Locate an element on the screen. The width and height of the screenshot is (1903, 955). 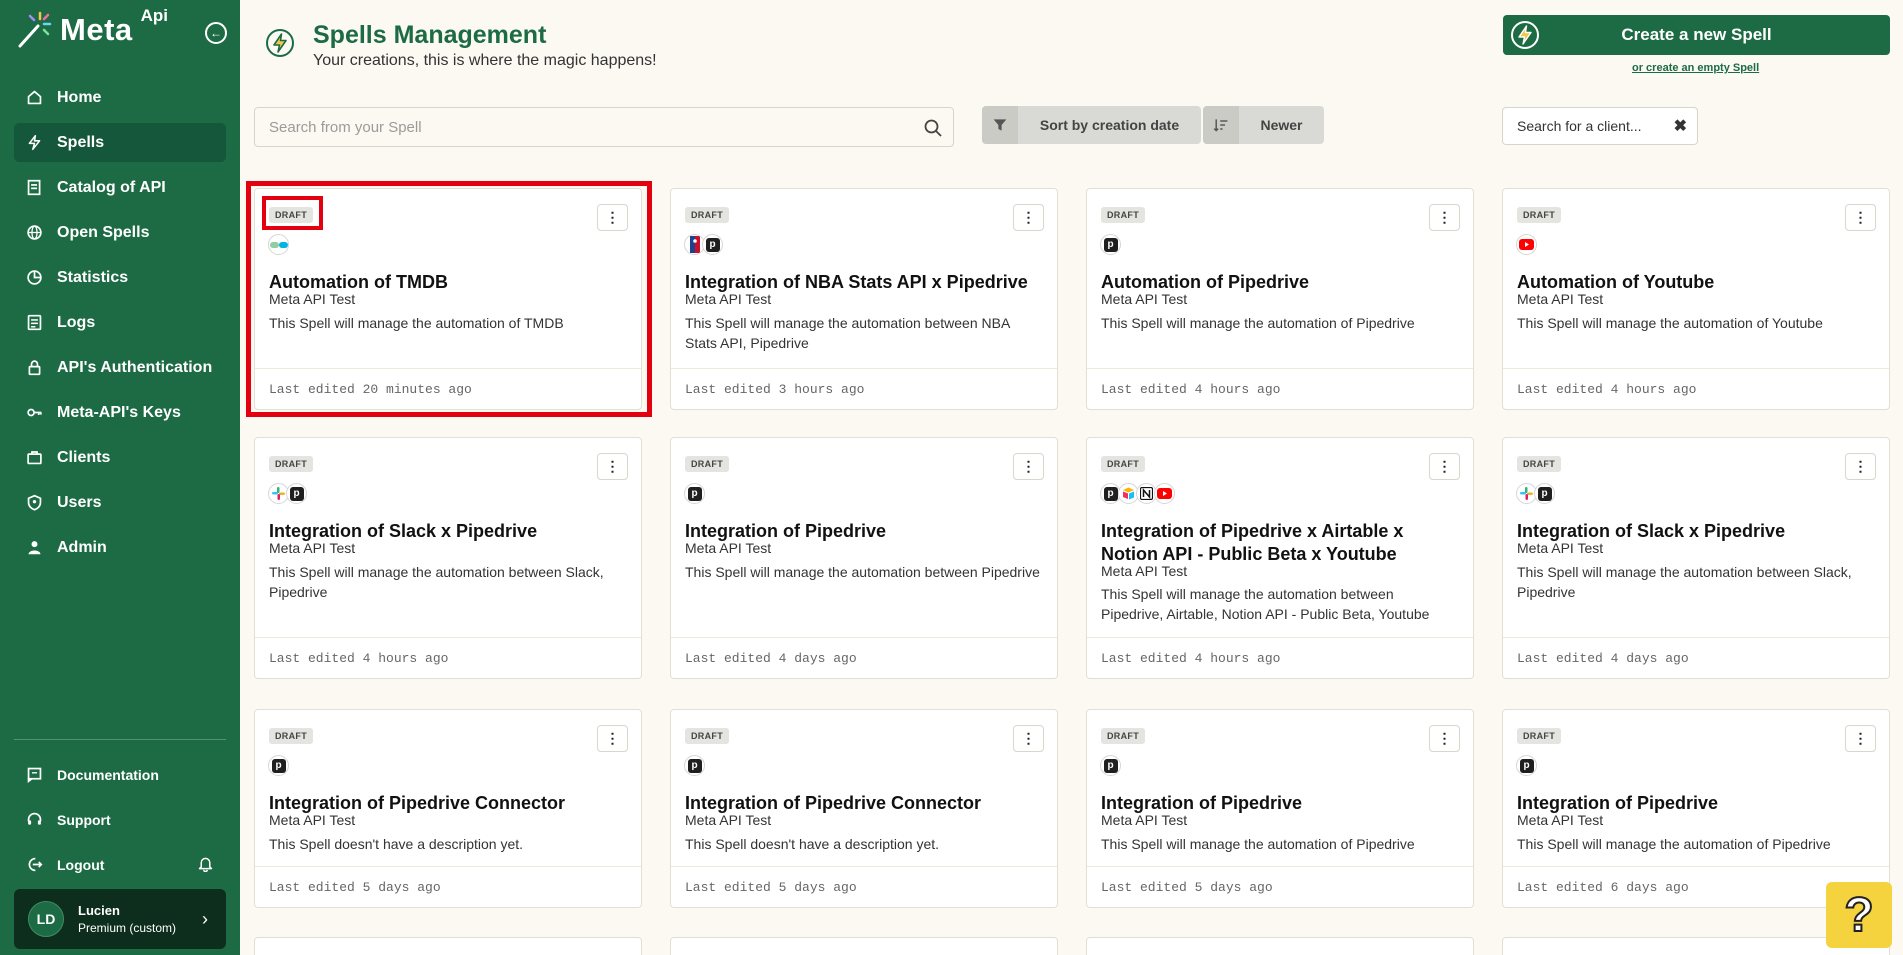
sidebar-item-documentation: Documentation is located at coordinates (120, 774).